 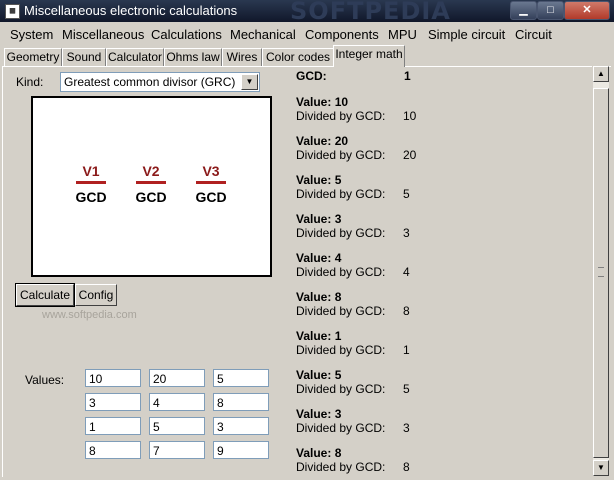 I want to click on maximize-button: □, so click(x=550, y=10).